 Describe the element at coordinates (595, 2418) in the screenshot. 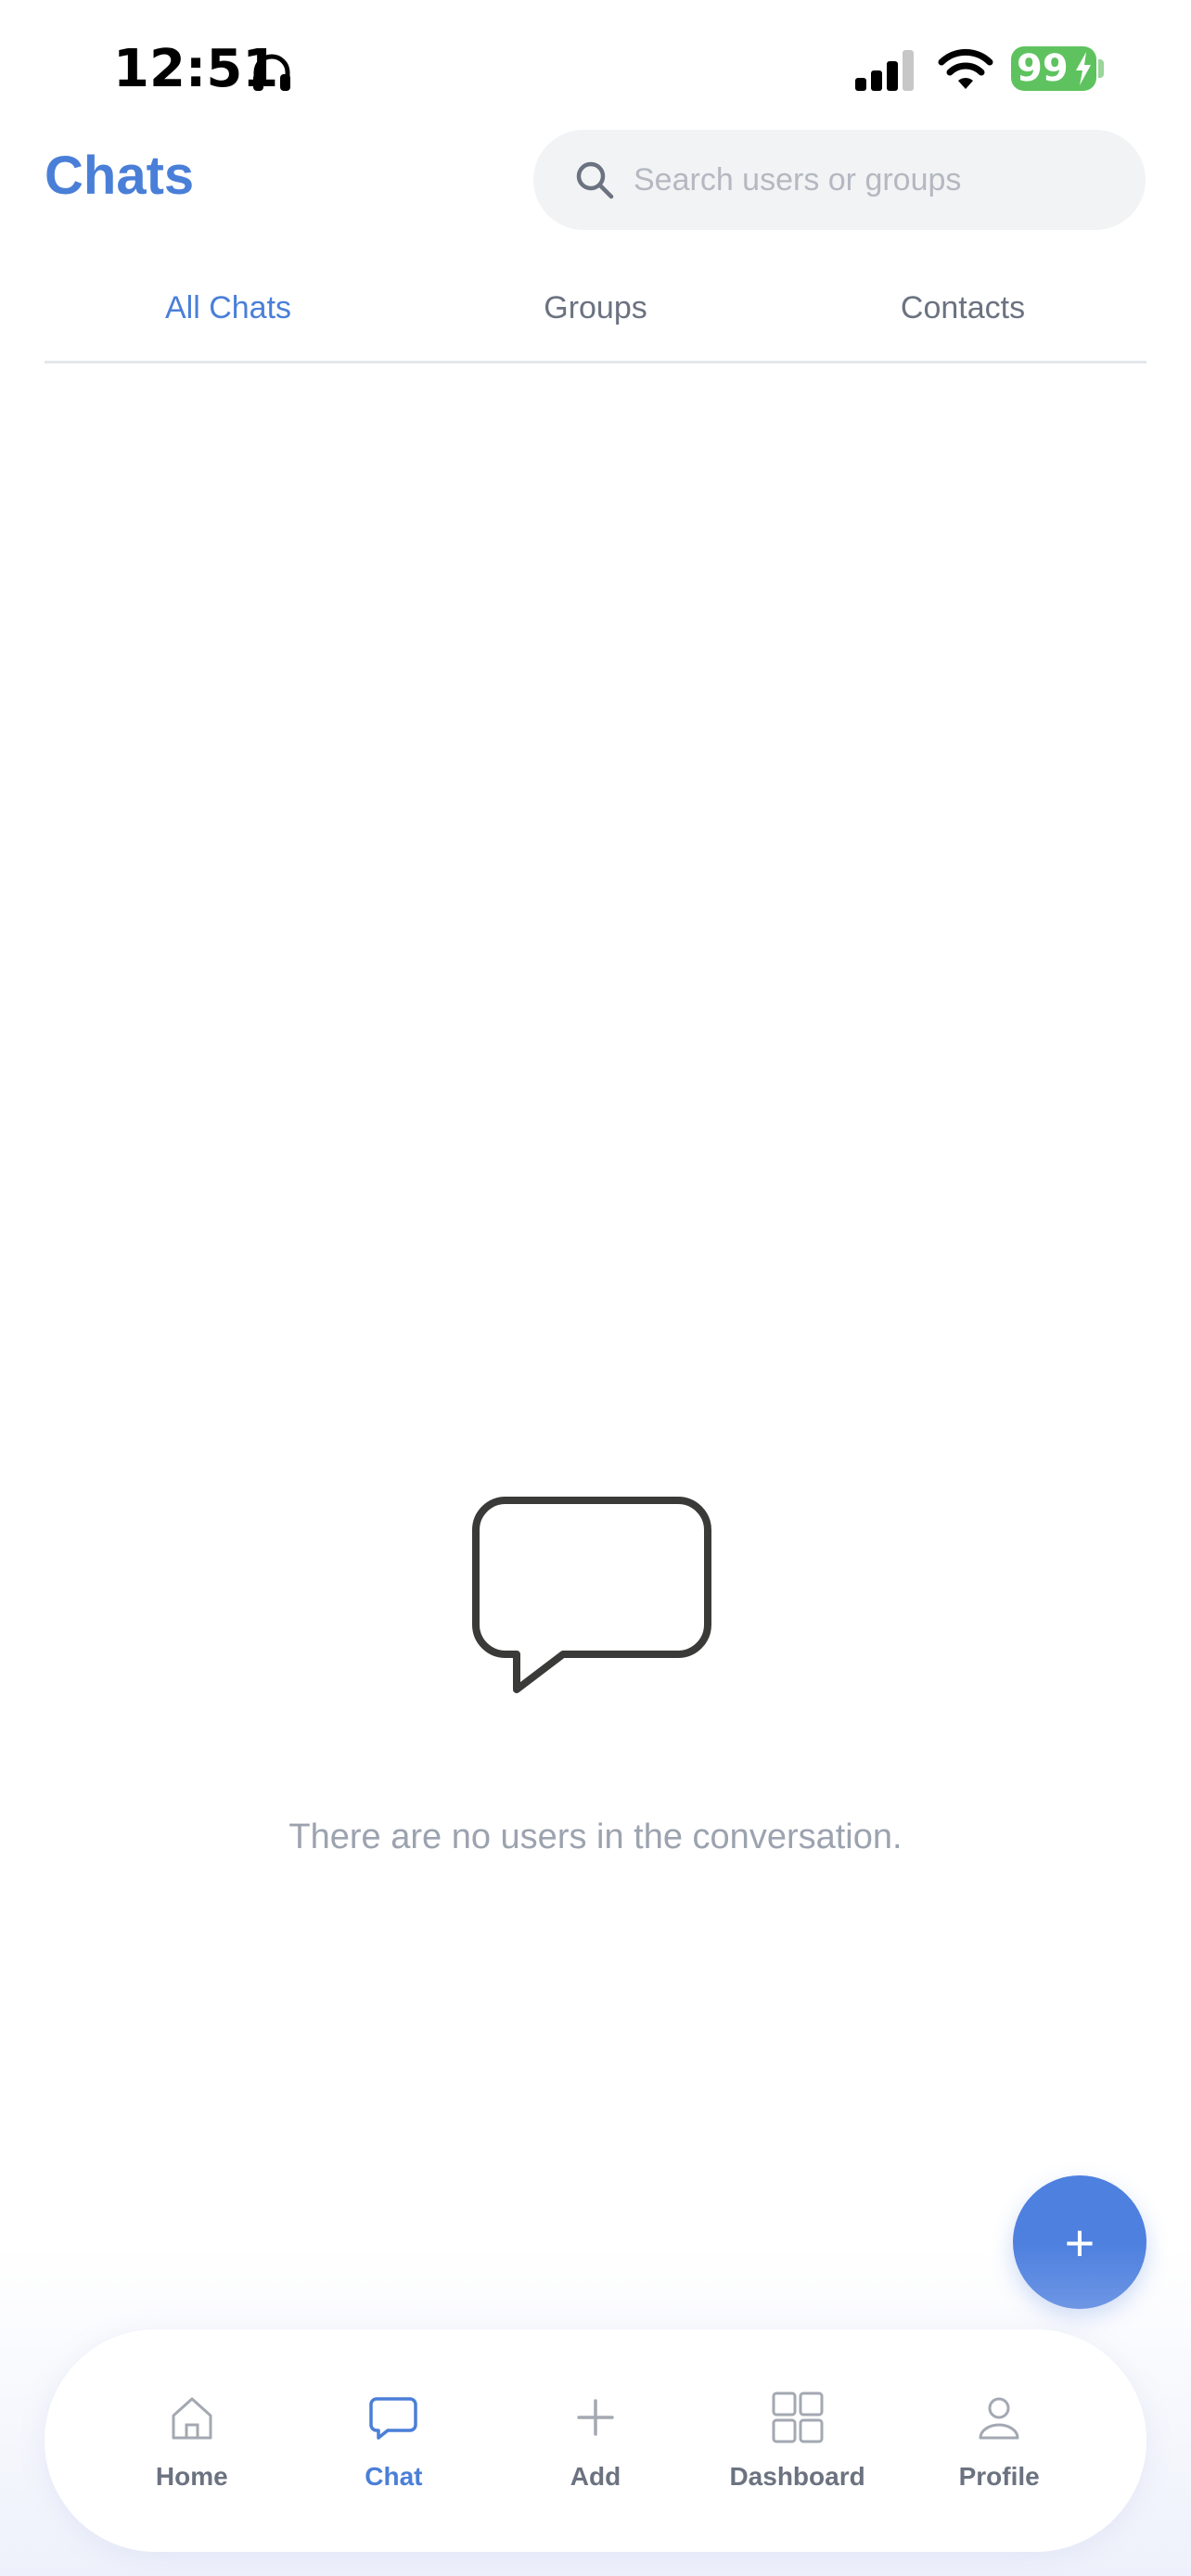

I see `plus-icon` at that location.